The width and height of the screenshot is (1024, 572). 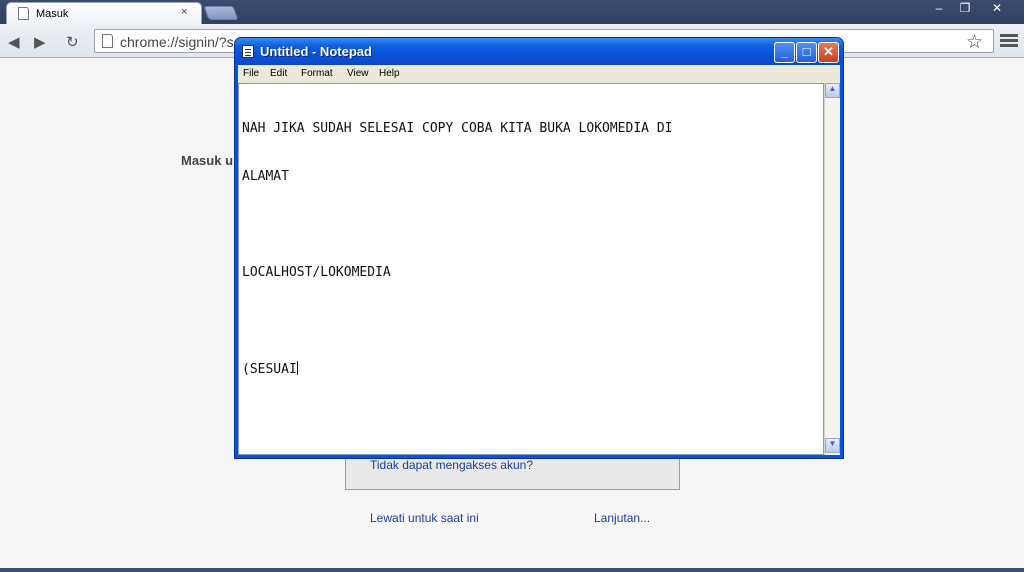 What do you see at coordinates (965, 9) in the screenshot?
I see `restore-button: ❐` at bounding box center [965, 9].